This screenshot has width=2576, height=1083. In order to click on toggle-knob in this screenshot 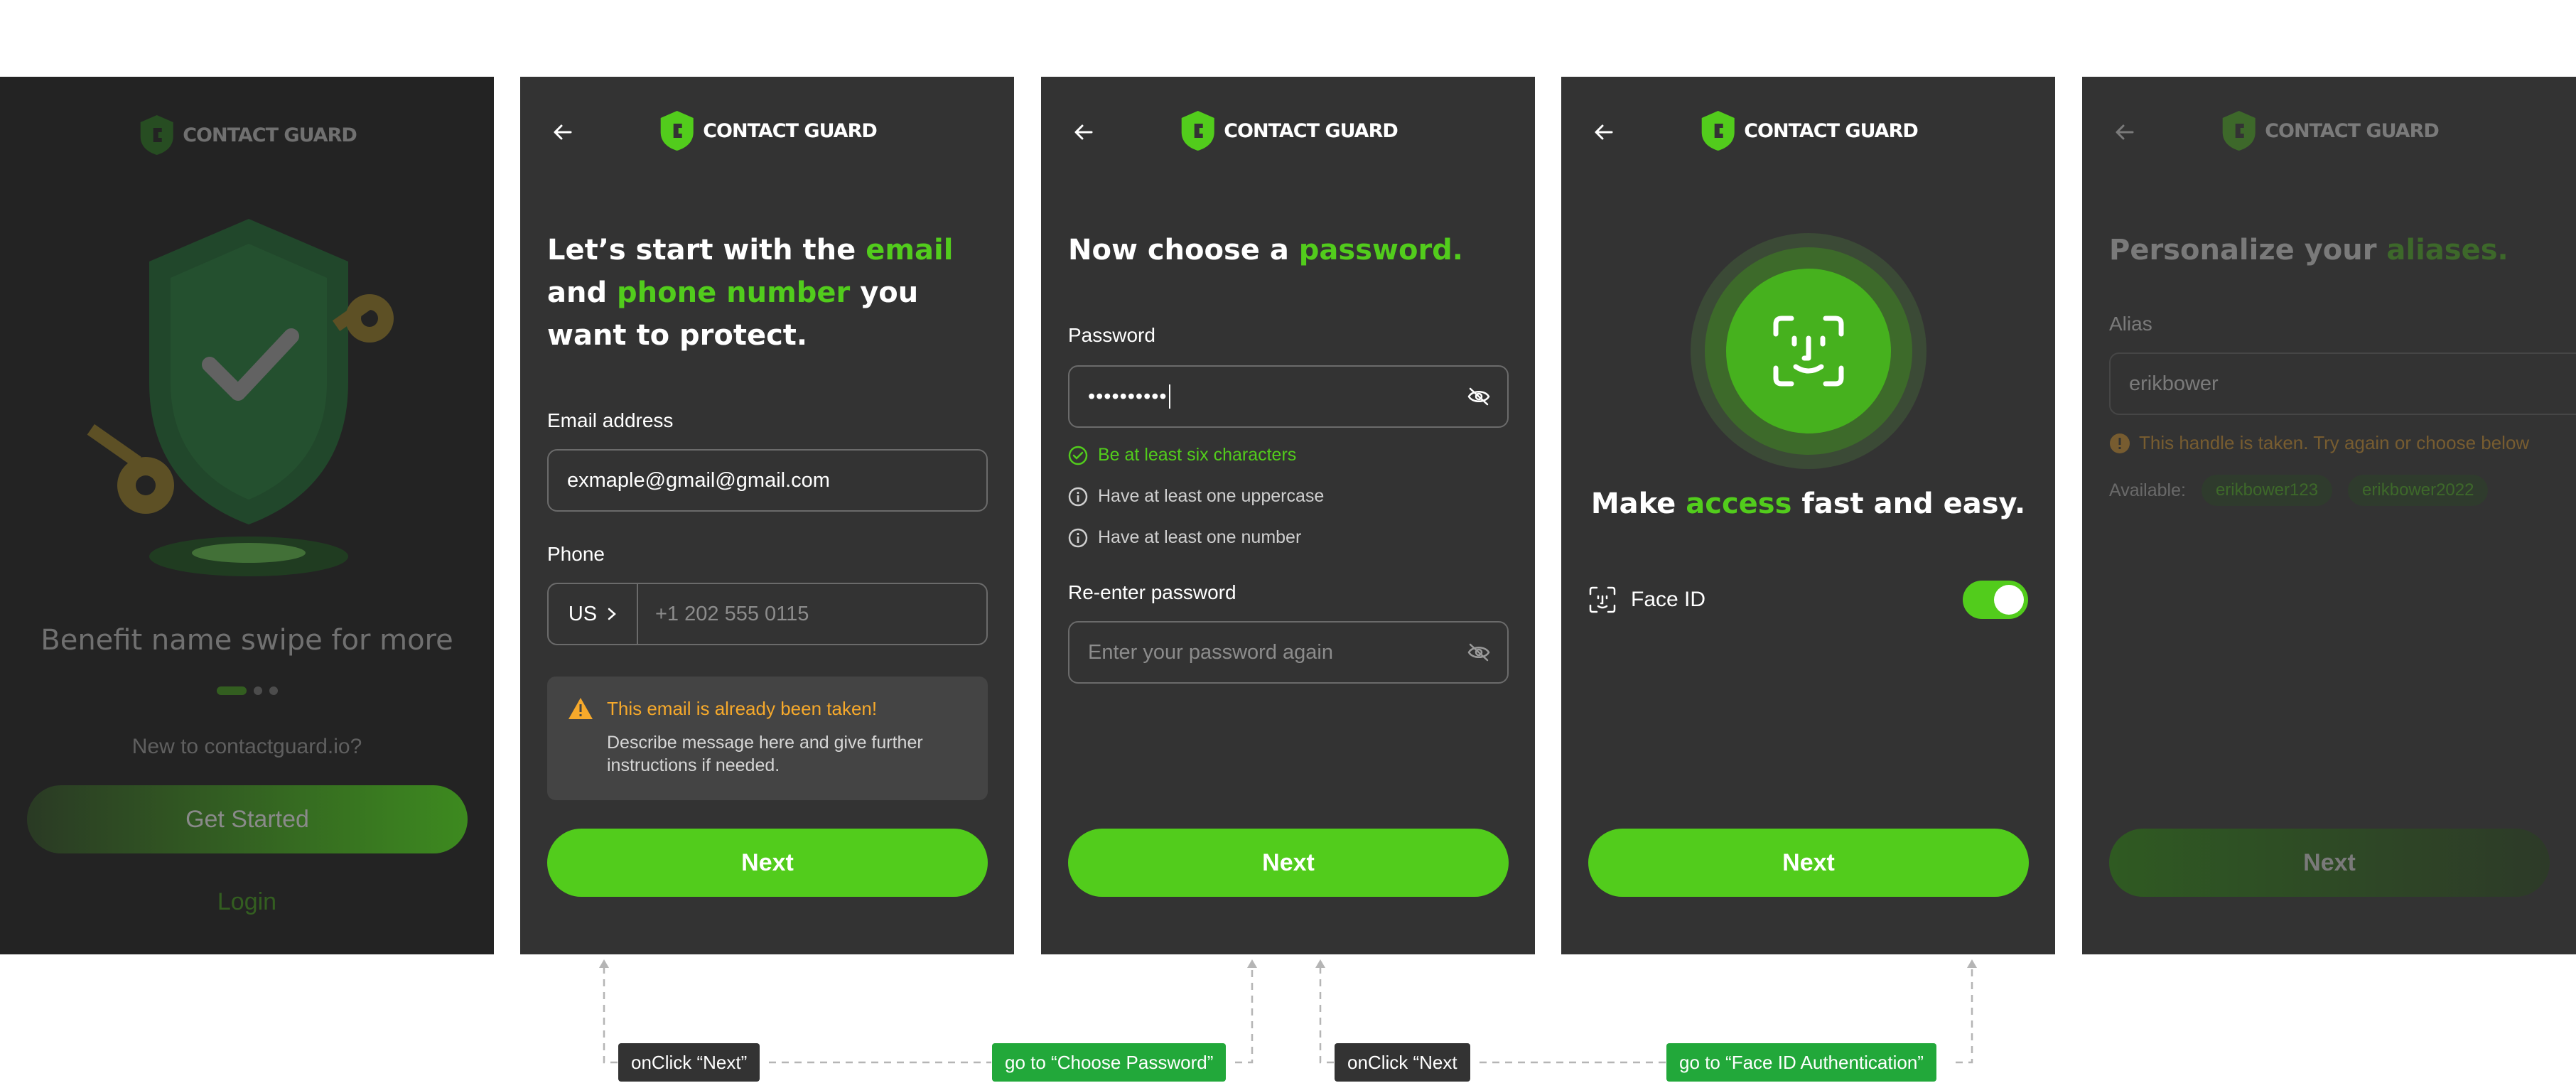, I will do `click(2009, 600)`.